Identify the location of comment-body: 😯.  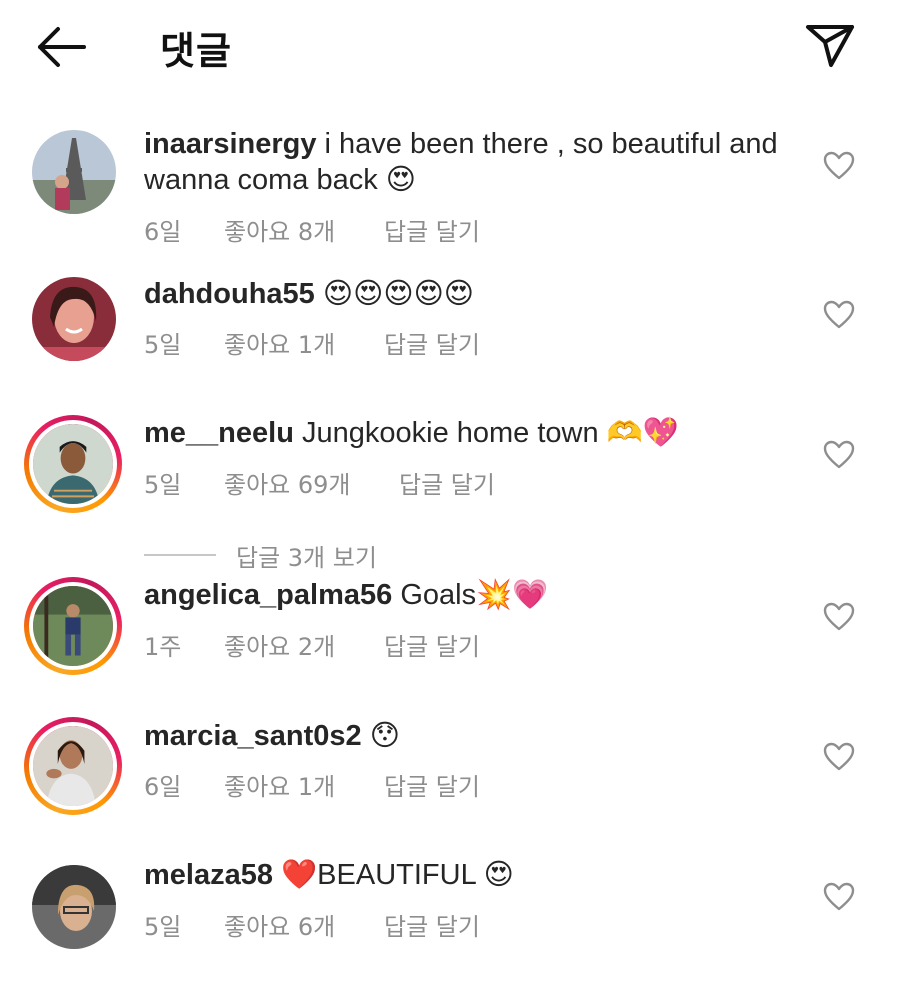
(384, 735).